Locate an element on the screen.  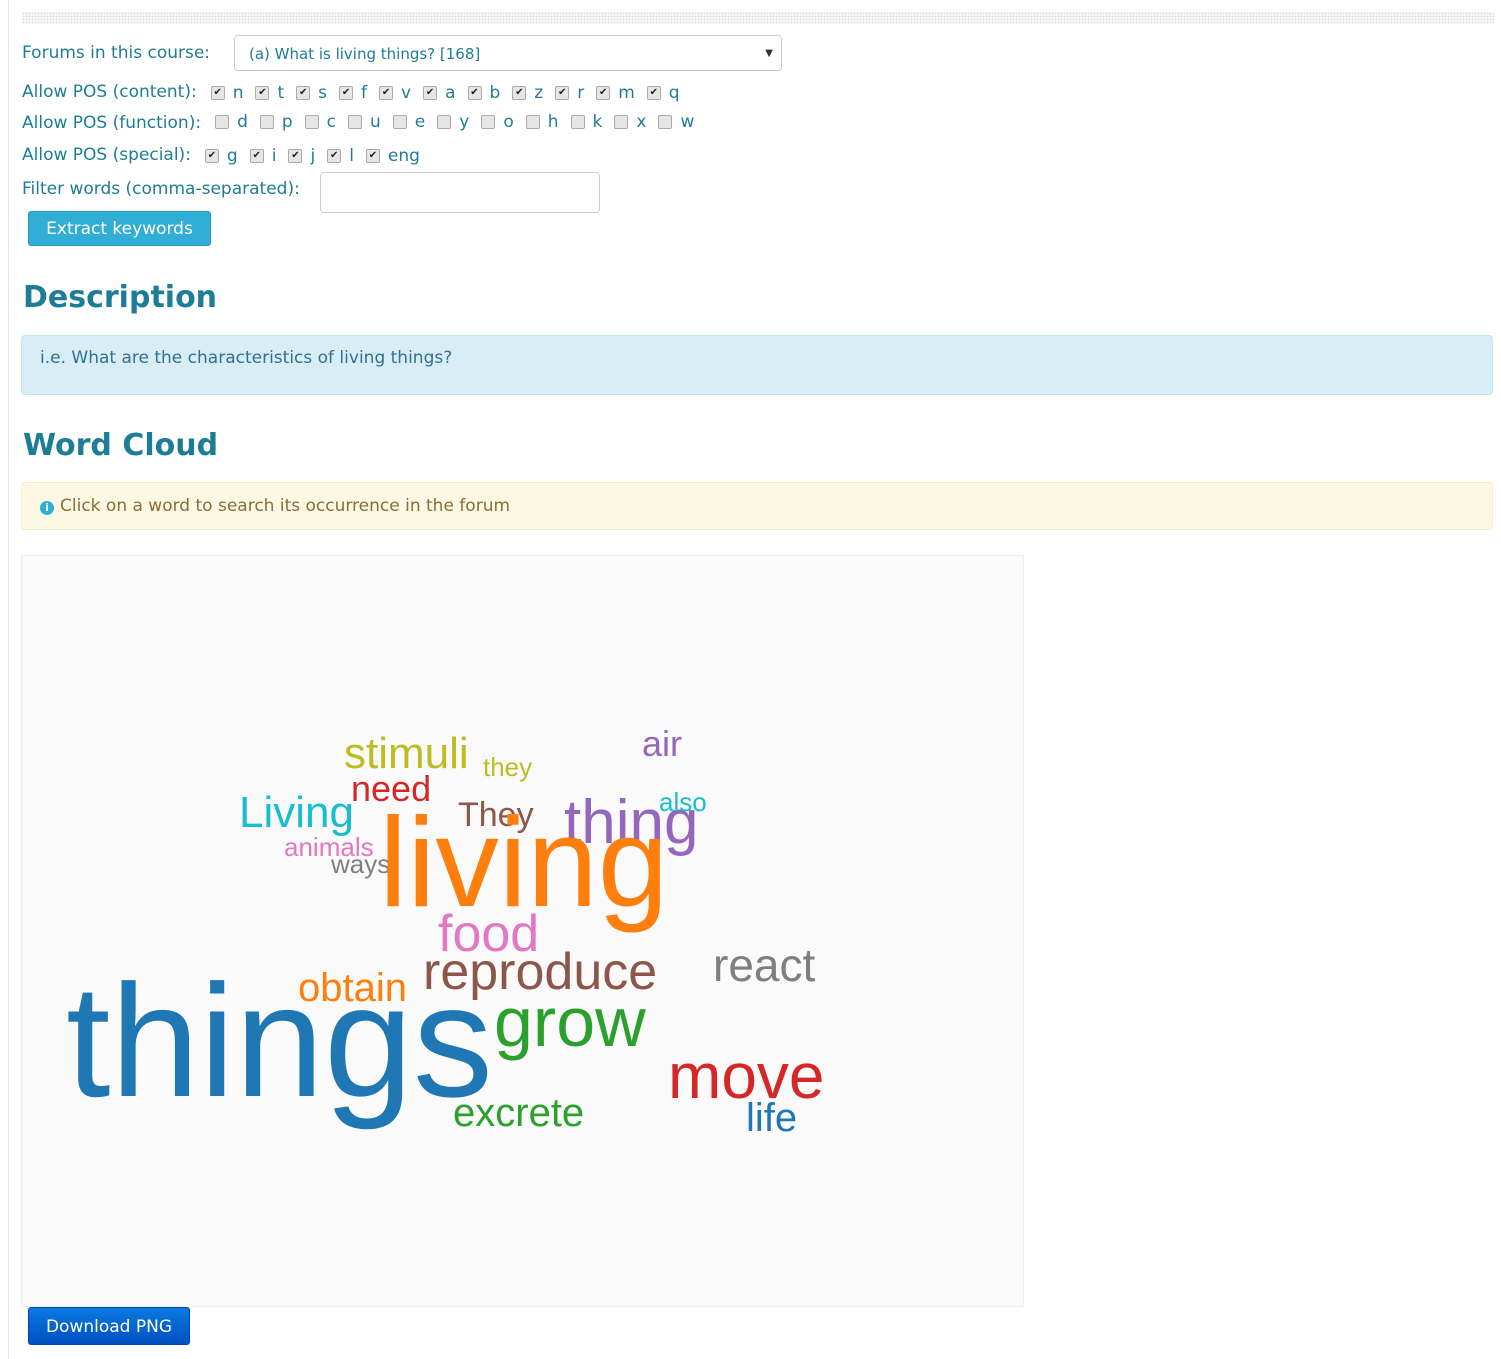
pos-special-row: Allow POS (special): ✔ g ✔ i ✔ j ✔ l ✔ eng is located at coordinates (227, 155).